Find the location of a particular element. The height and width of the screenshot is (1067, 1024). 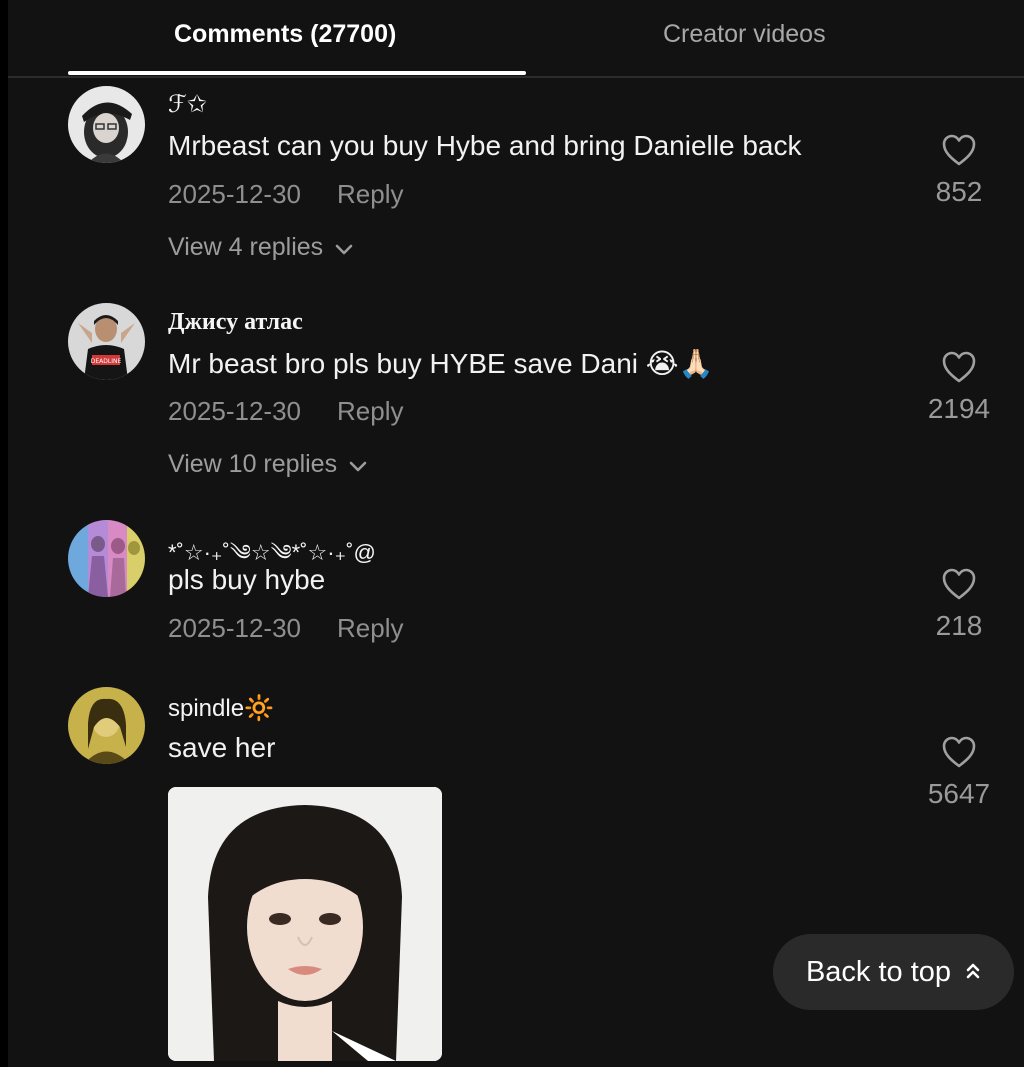

comment-text: save her is located at coordinates (222, 747).